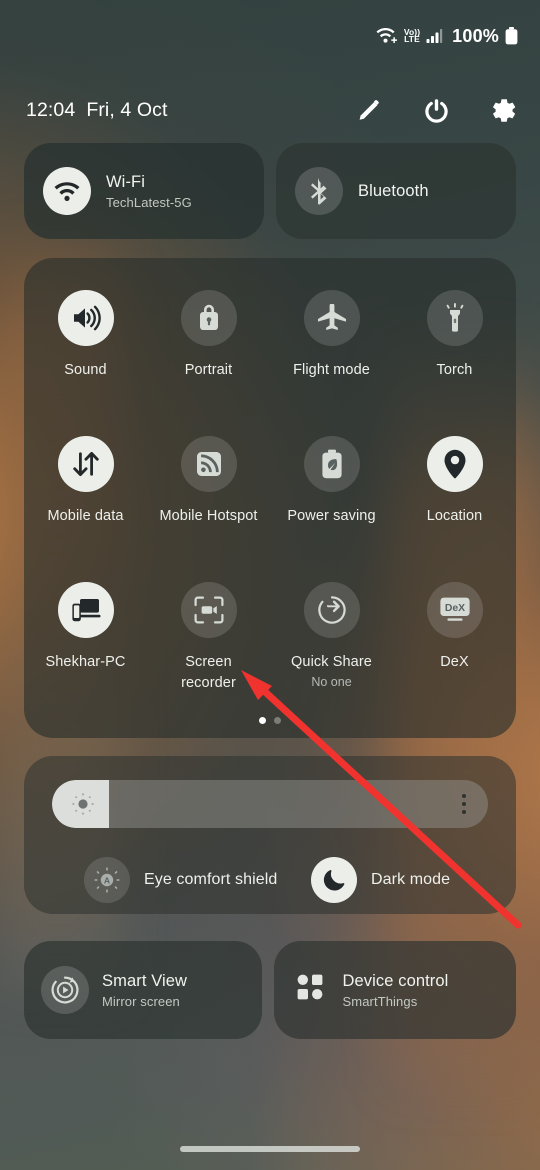 The image size is (540, 1170). I want to click on tile-dex: DeX DeX, so click(454, 652).